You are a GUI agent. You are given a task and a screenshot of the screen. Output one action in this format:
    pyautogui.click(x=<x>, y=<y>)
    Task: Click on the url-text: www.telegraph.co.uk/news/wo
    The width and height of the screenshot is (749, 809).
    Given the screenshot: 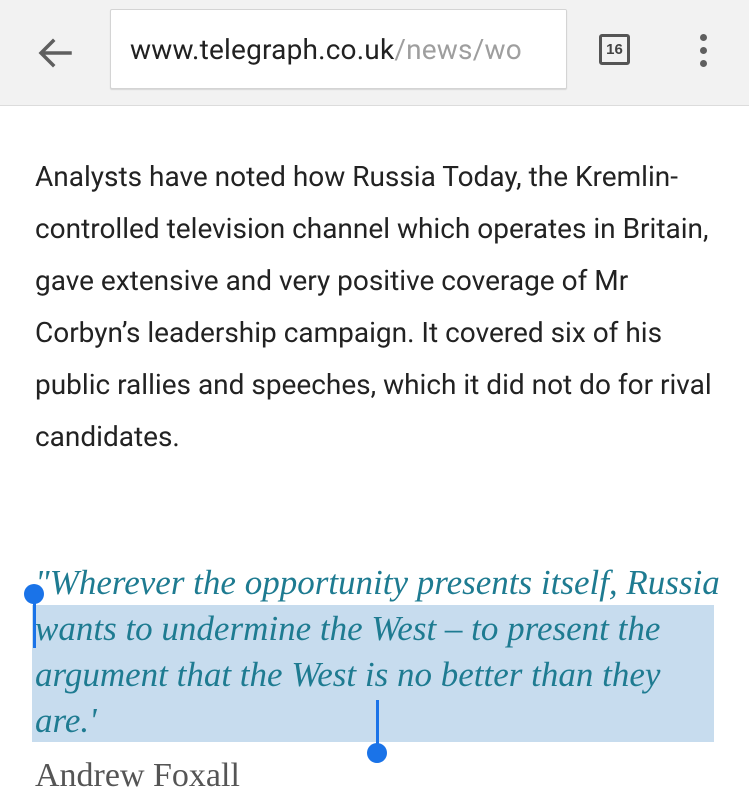 What is the action you would take?
    pyautogui.click(x=326, y=50)
    